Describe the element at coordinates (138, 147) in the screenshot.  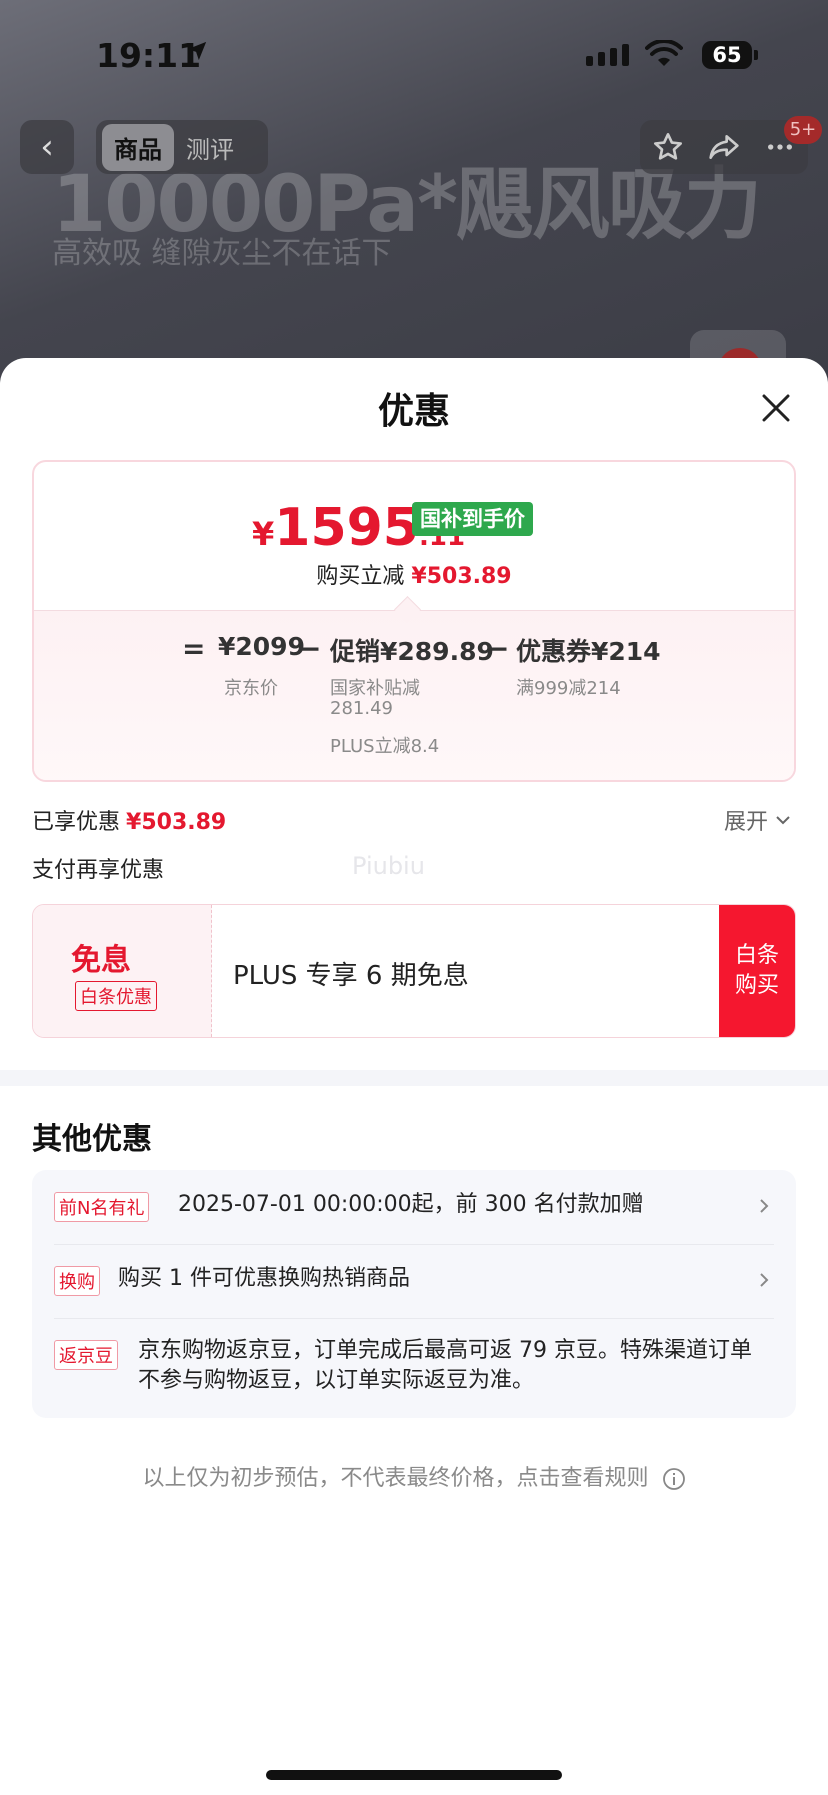
I see `tab-product: 商品` at that location.